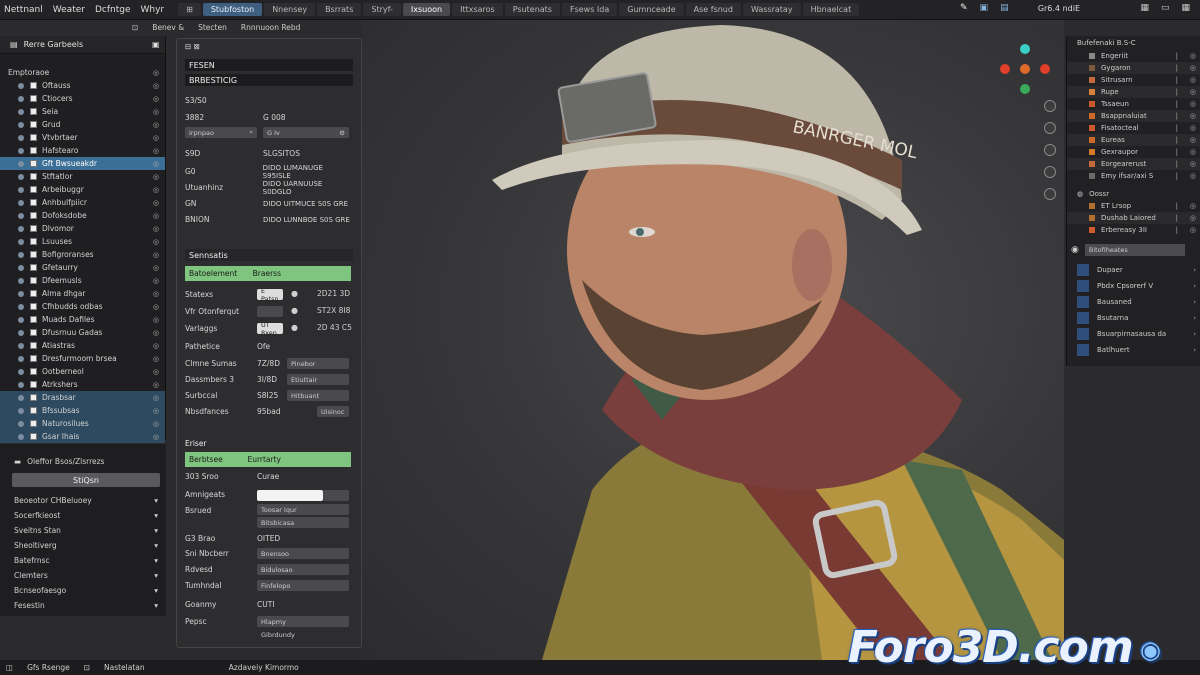 The width and height of the screenshot is (1200, 675). Describe the element at coordinates (83, 590) in the screenshot. I see `ll-row: Bcnseofaesgo ▾` at that location.